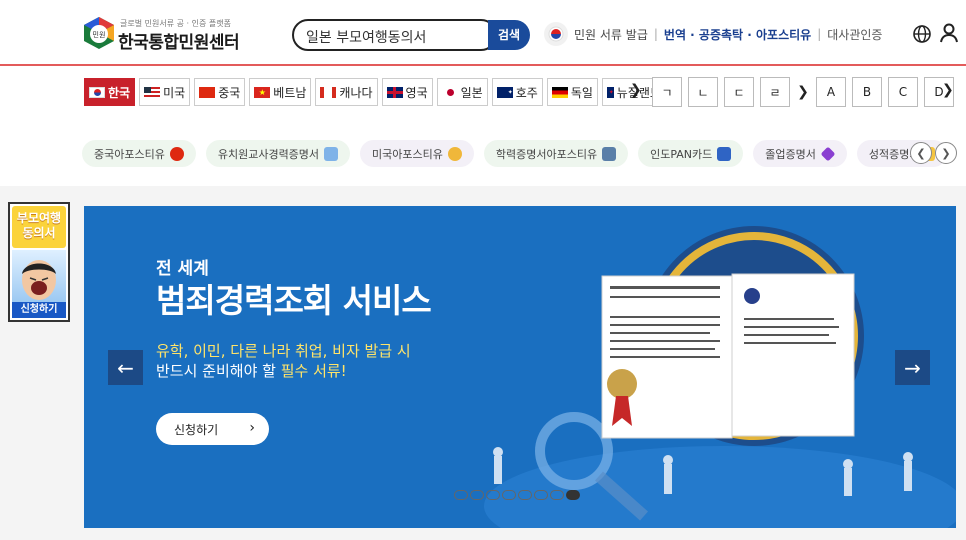  I want to click on letter-button: C, so click(903, 92).